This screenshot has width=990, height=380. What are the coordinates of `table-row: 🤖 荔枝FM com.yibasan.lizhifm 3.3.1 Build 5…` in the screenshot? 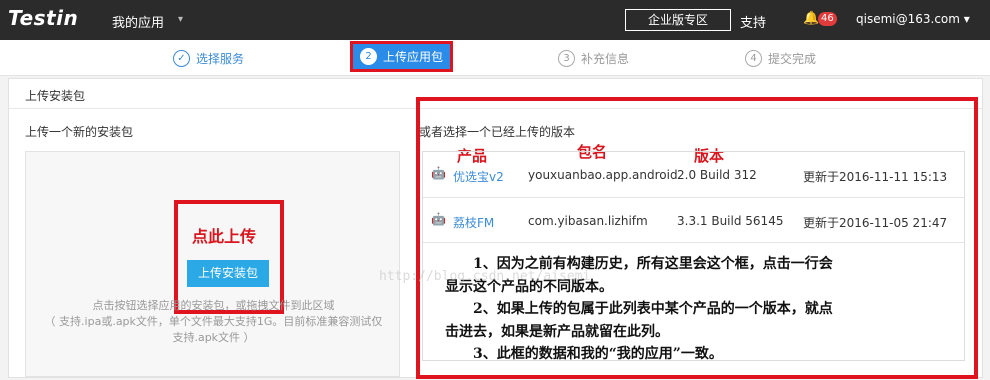 It's located at (693, 219).